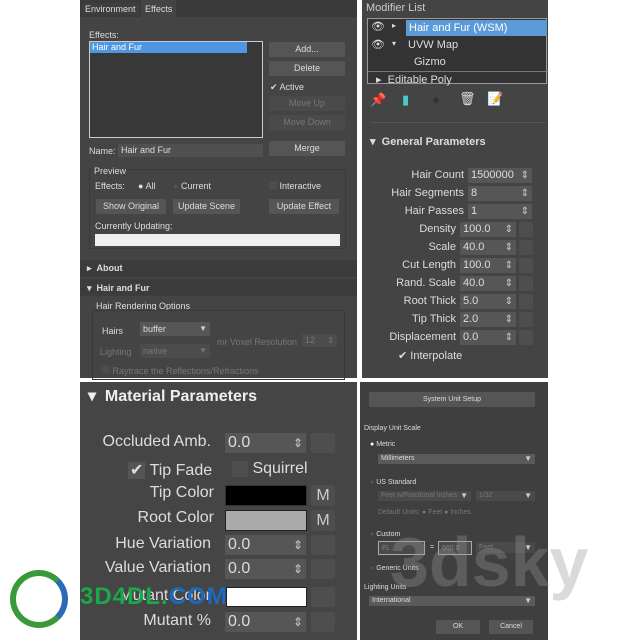  What do you see at coordinates (159, 9) in the screenshot?
I see `tab-effects: Effects` at bounding box center [159, 9].